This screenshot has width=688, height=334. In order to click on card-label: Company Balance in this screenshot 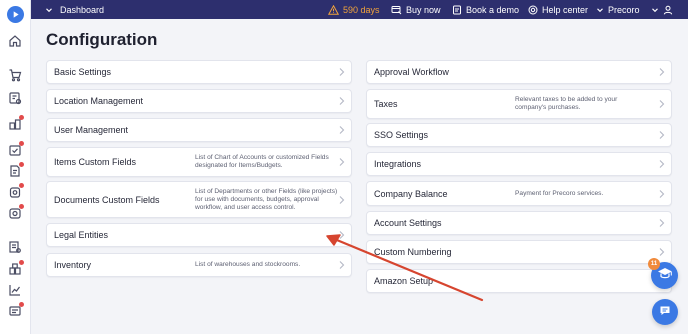, I will do `click(411, 193)`.